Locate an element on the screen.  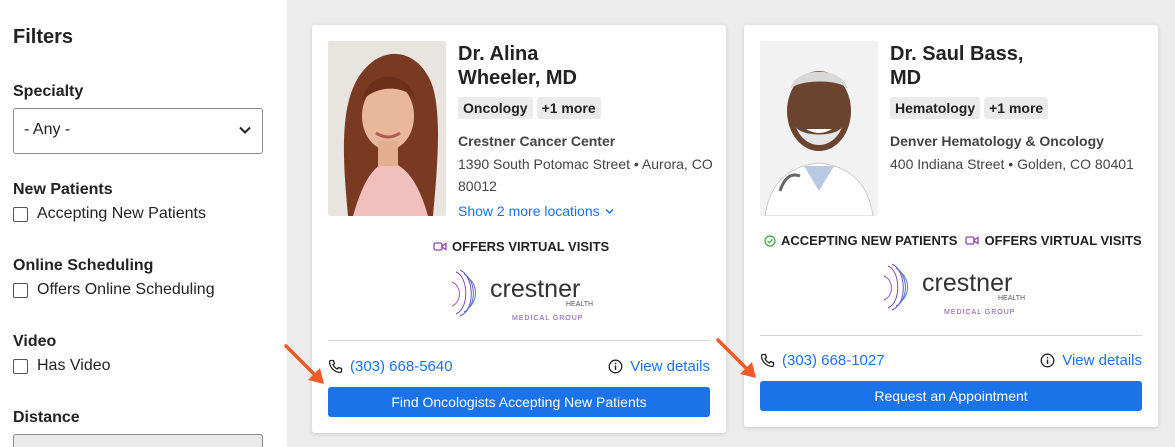
online-scheduling-label: Online Scheduling is located at coordinates (83, 265).